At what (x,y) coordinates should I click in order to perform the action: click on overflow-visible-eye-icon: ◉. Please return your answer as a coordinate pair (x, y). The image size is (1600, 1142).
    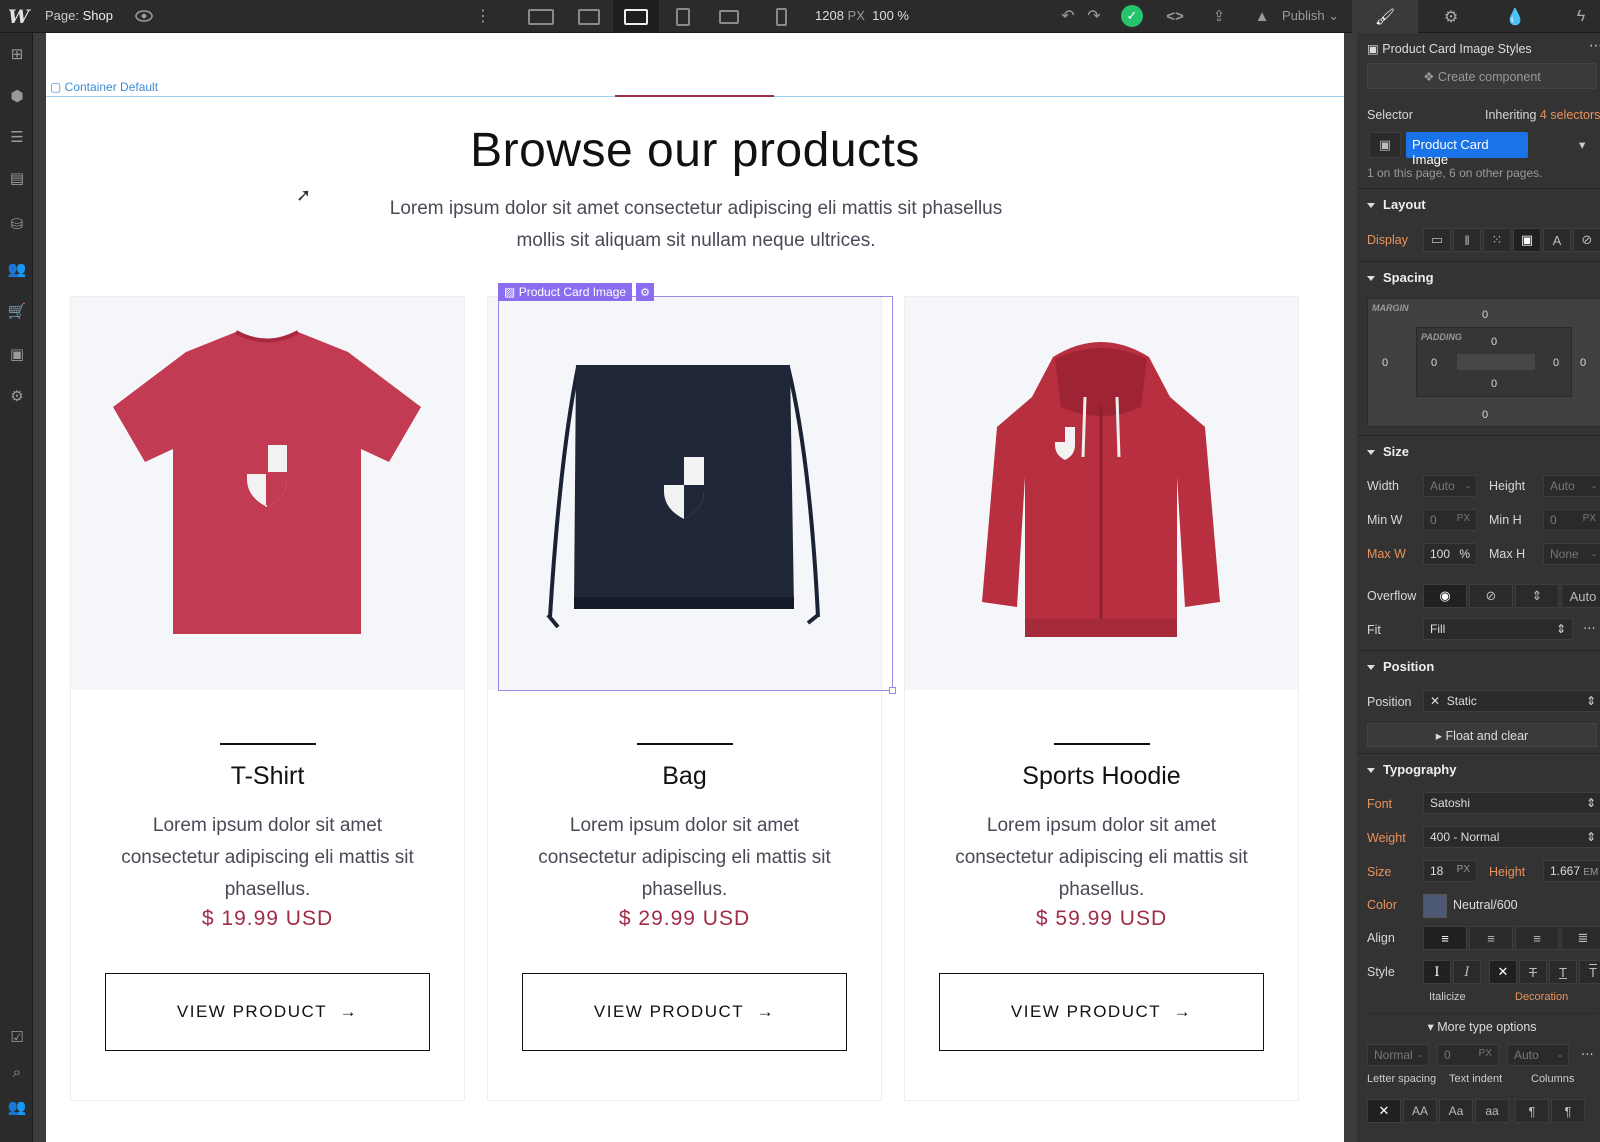
    Looking at the image, I should click on (1445, 596).